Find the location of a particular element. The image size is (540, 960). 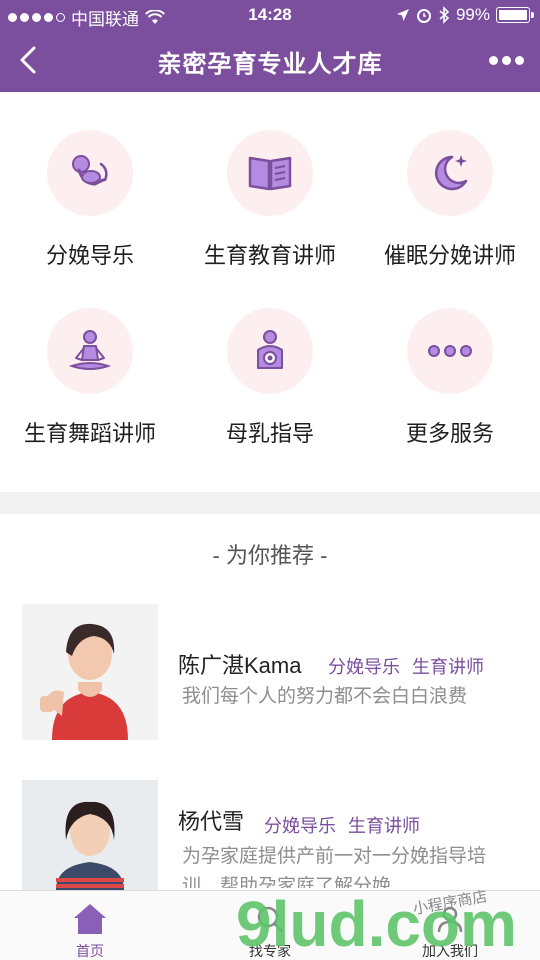

service-item-hypnobirth: 催眠分娩讲师 is located at coordinates (450, 200).